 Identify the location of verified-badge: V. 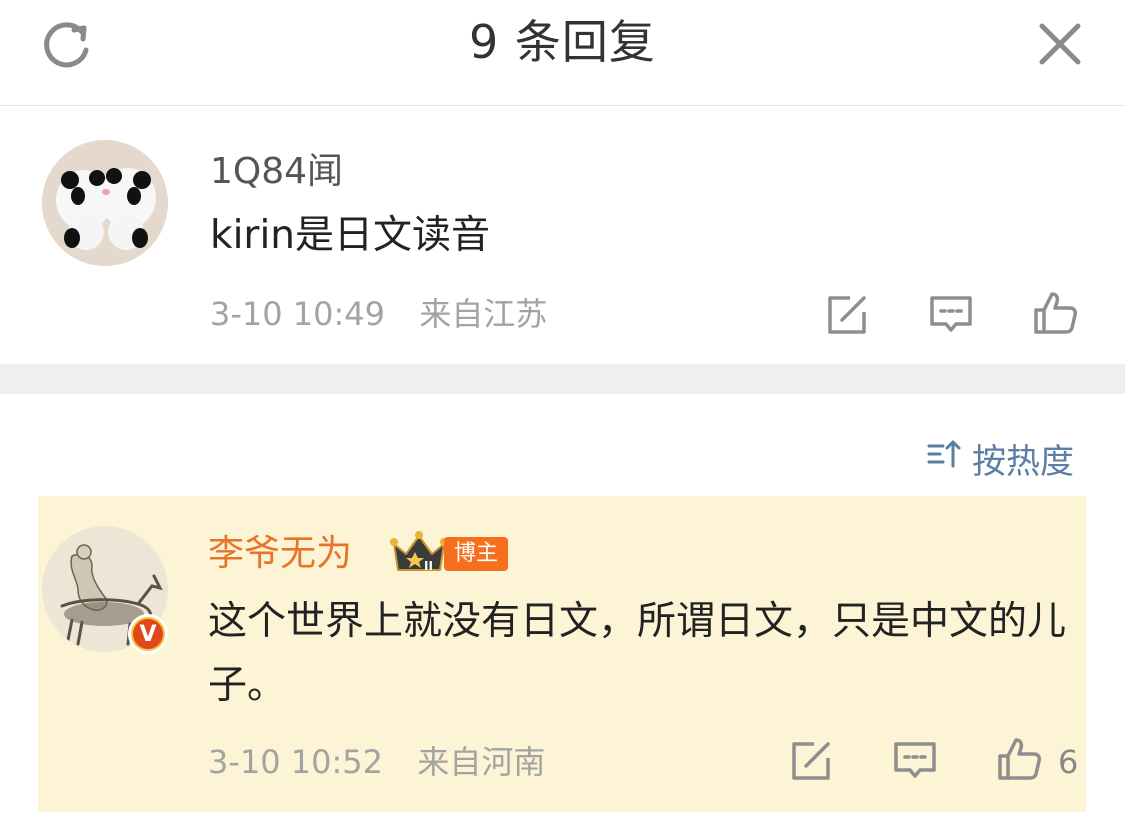
(148, 634).